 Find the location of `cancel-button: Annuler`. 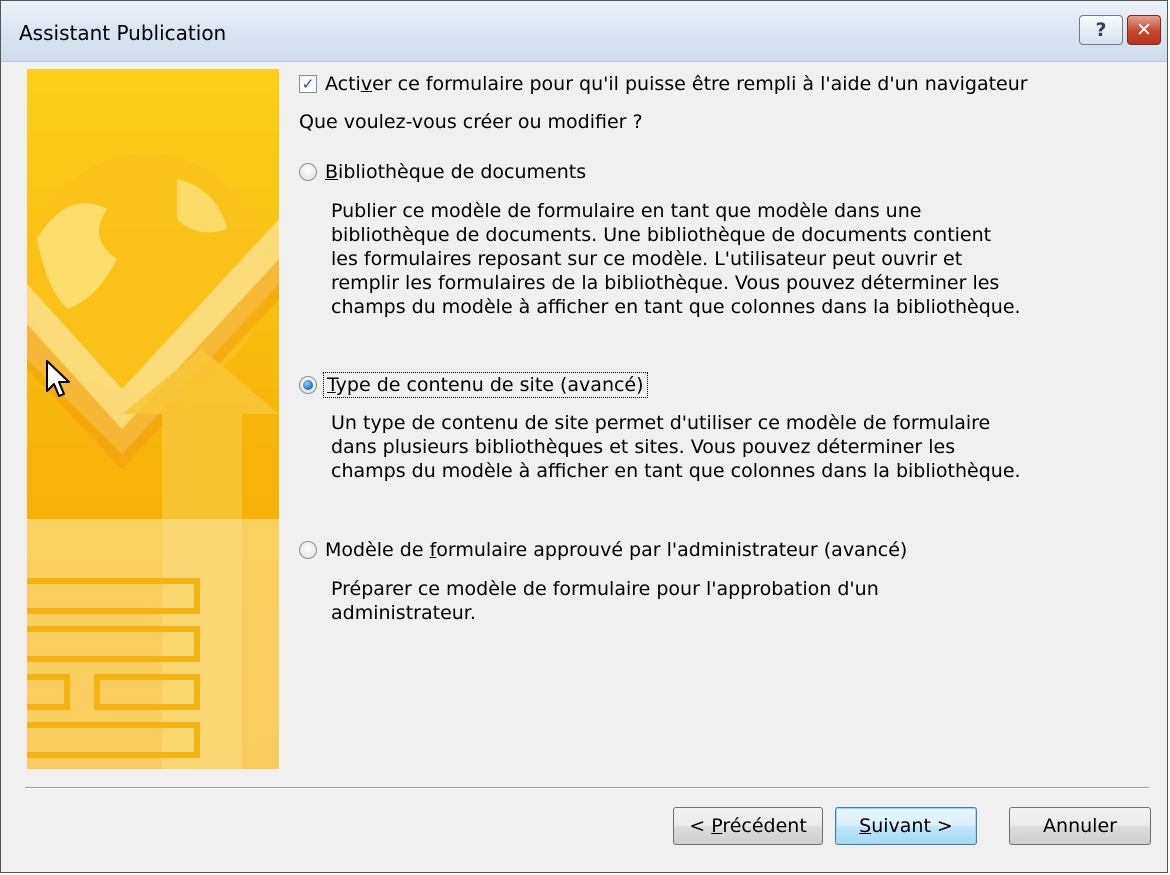

cancel-button: Annuler is located at coordinates (1080, 826).